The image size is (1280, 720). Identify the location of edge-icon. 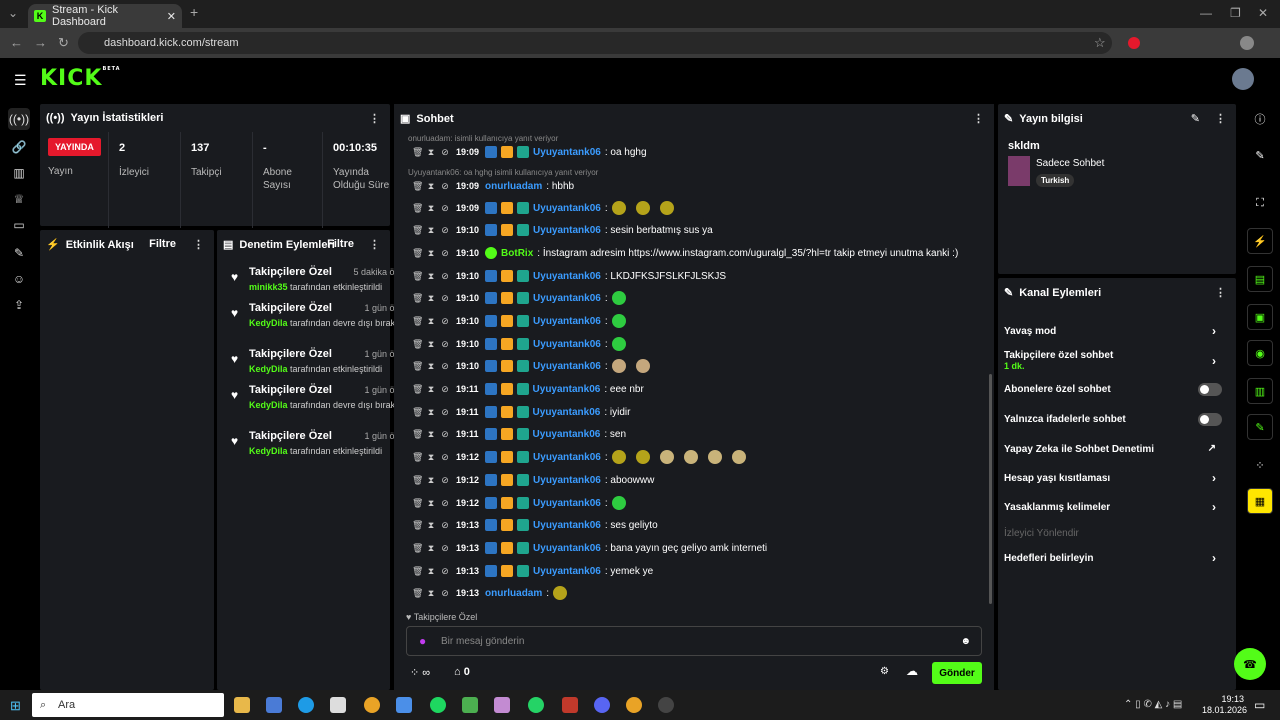
(306, 705).